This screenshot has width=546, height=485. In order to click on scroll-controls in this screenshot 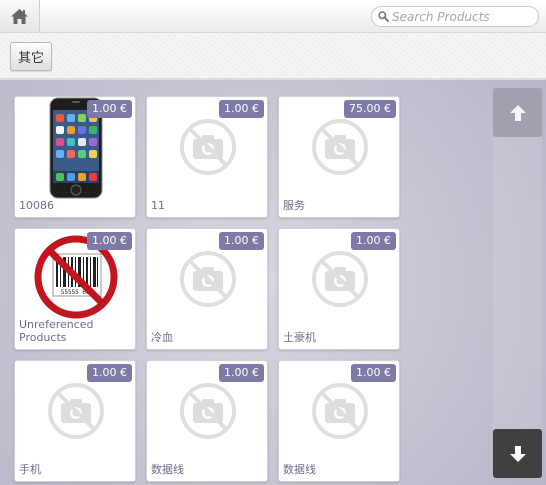, I will do `click(517, 283)`.